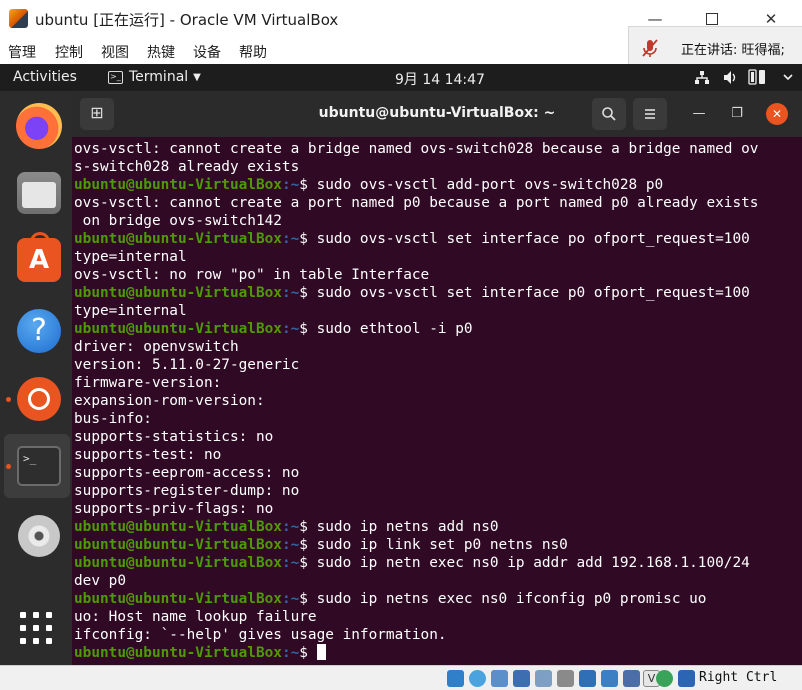 The image size is (802, 690). I want to click on chevron-down-icon: ▼, so click(197, 77).